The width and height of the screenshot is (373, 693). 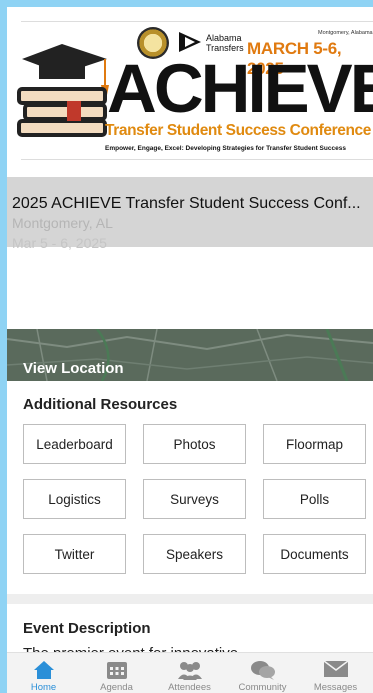 What do you see at coordinates (224, 38) in the screenshot?
I see `partner-line1: Alabama` at bounding box center [224, 38].